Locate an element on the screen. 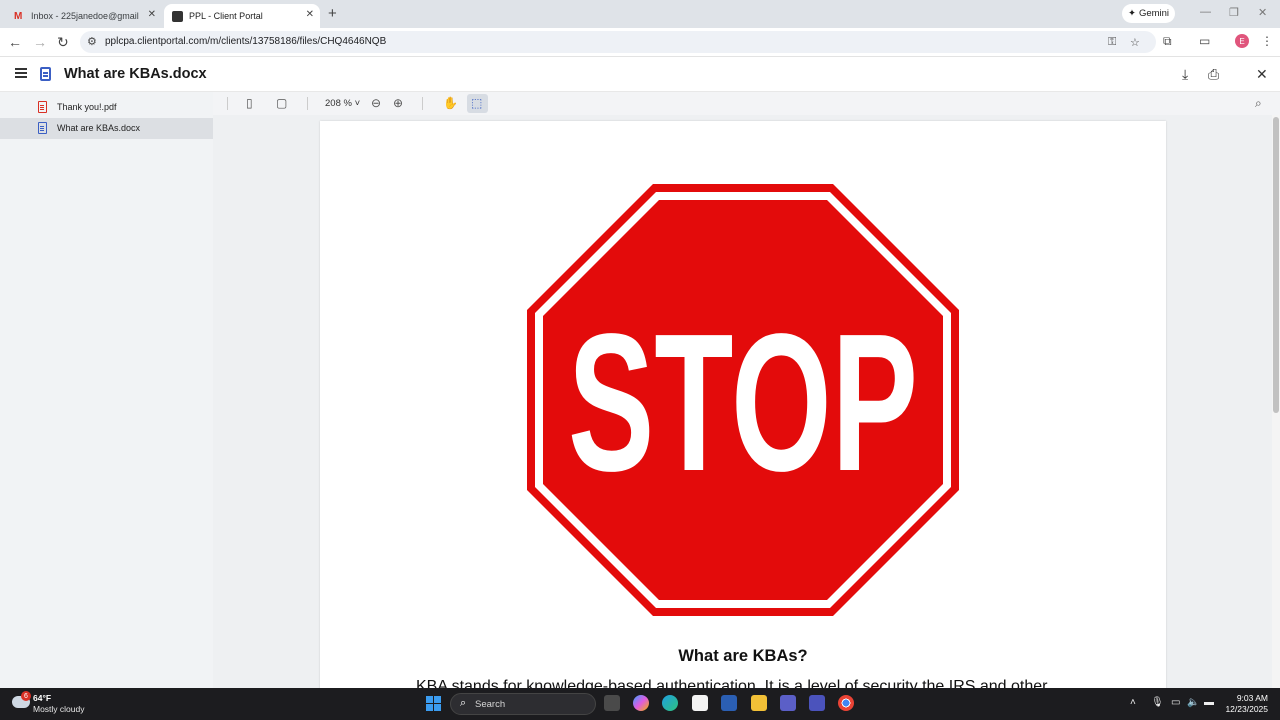  back-icon: ← is located at coordinates (15, 42).